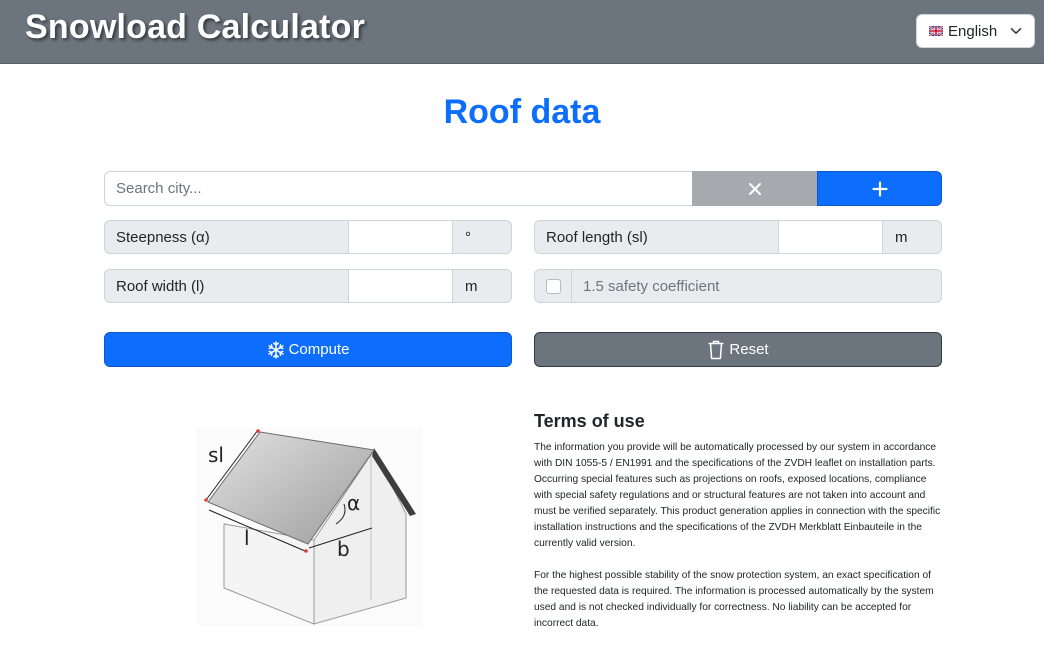  I want to click on steepness-input, so click(400, 237).